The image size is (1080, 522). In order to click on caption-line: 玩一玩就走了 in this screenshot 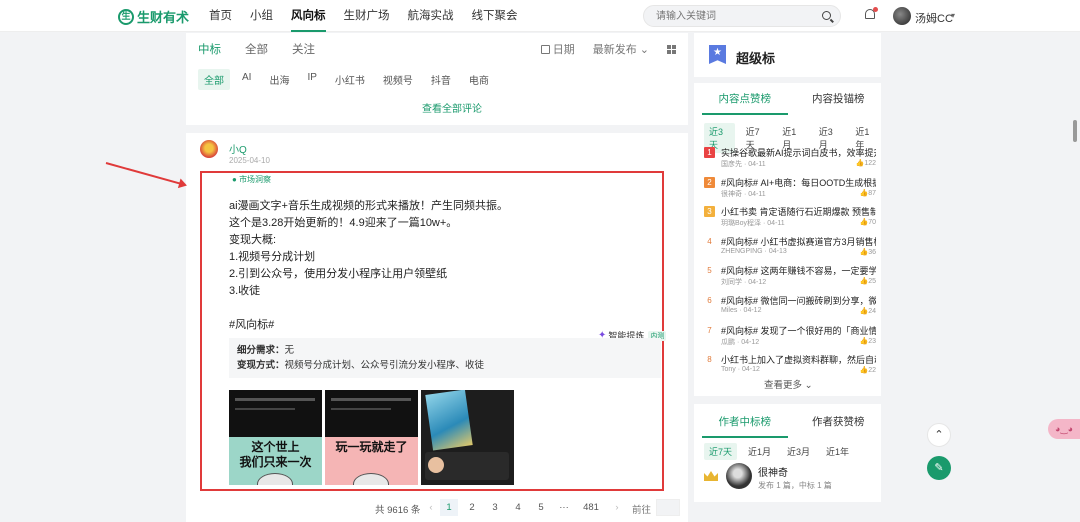, I will do `click(371, 447)`.